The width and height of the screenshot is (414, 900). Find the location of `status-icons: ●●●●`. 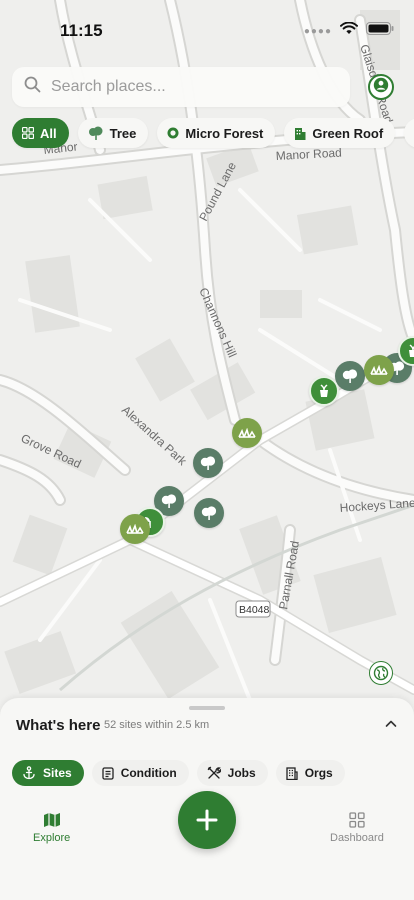

status-icons: ●●●● is located at coordinates (348, 30).